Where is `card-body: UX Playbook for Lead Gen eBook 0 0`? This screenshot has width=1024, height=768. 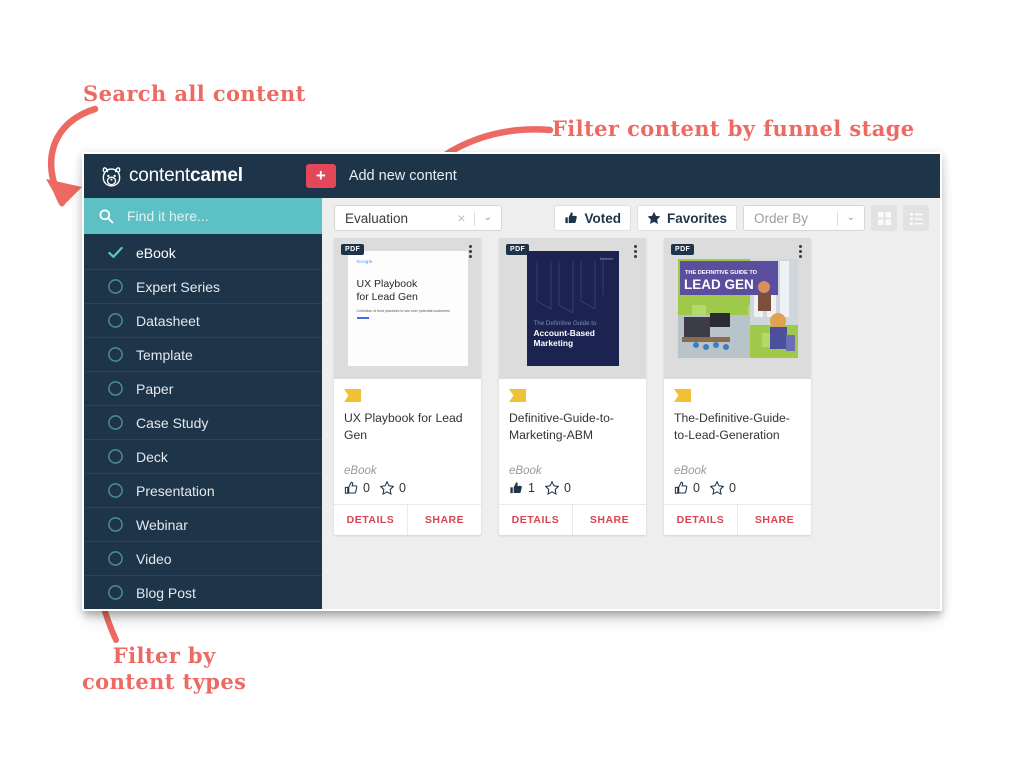 card-body: UX Playbook for Lead Gen eBook 0 0 is located at coordinates (407, 441).